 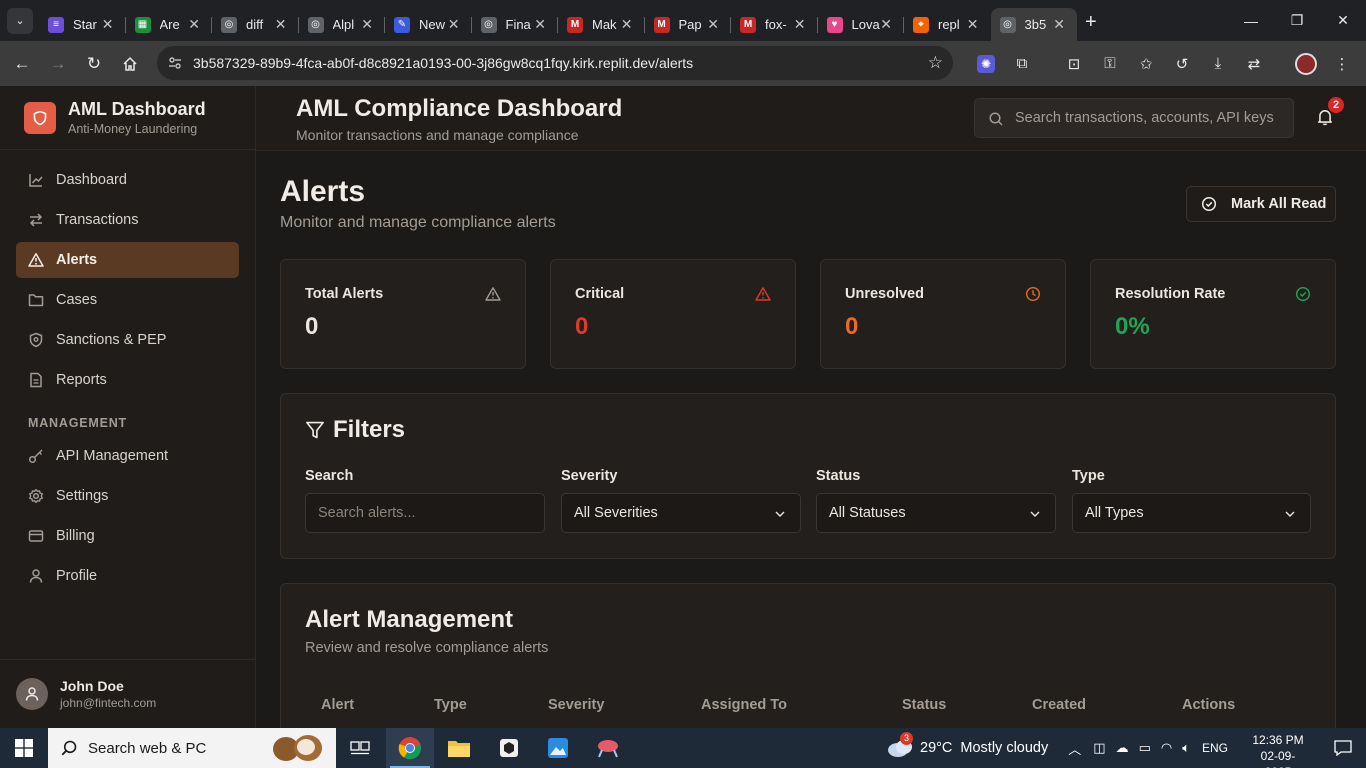 I want to click on taskbar-app-cube, so click(x=509, y=748).